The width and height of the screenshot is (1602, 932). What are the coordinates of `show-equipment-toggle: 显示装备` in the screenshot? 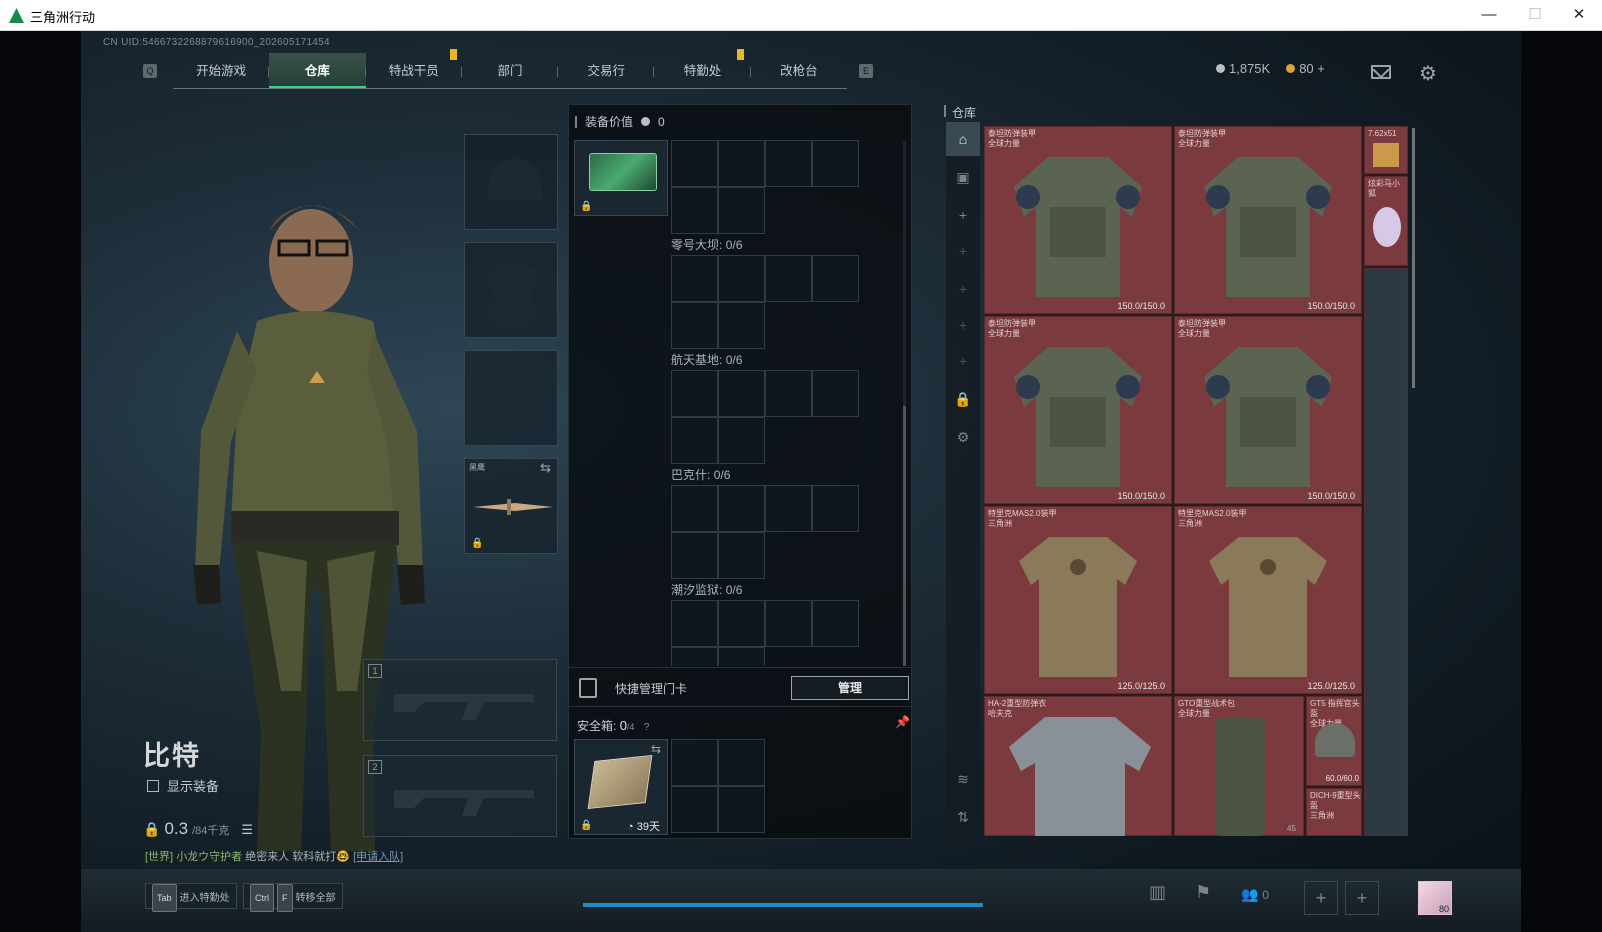 It's located at (183, 785).